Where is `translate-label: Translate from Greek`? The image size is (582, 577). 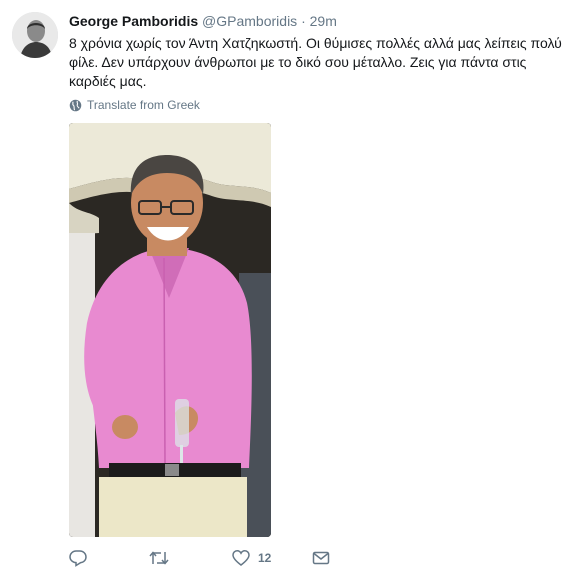 translate-label: Translate from Greek is located at coordinates (143, 105).